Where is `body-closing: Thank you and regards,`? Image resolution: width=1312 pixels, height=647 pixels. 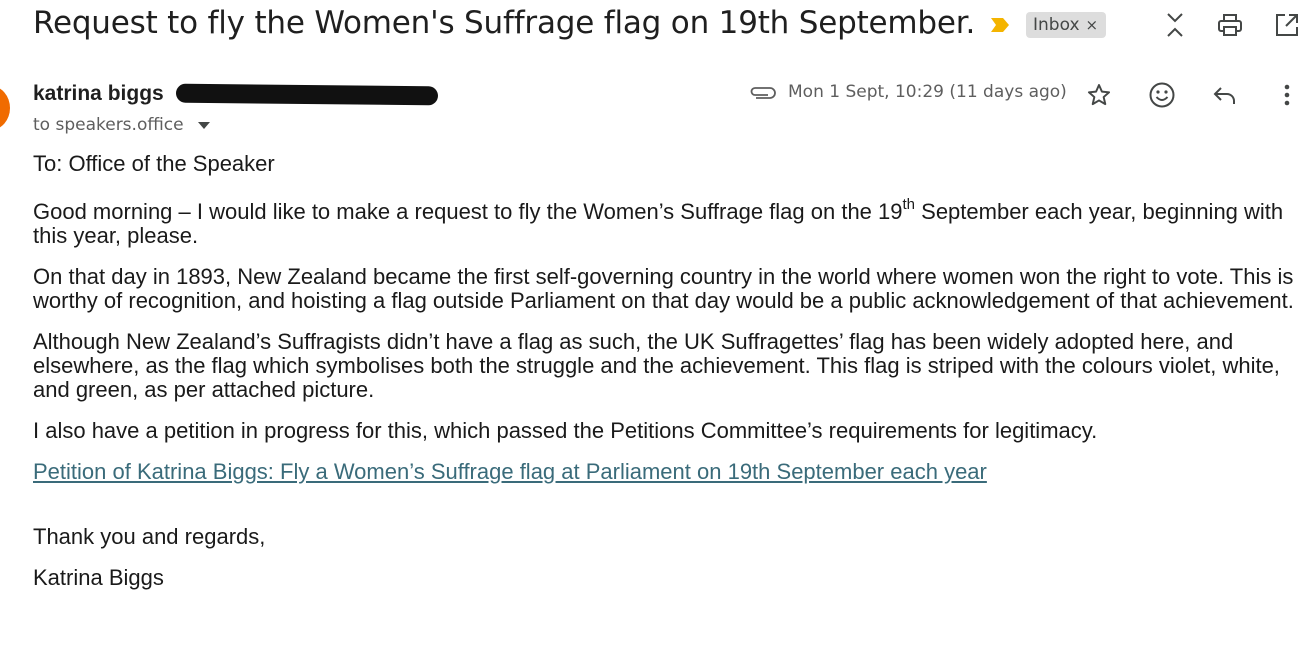
body-closing: Thank you and regards, is located at coordinates (149, 536).